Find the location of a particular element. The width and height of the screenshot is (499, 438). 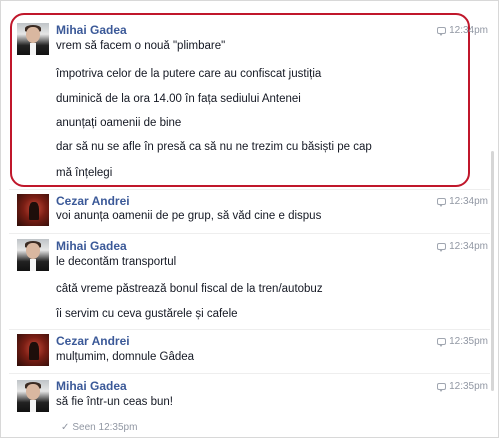

message-text: mă înțelegi is located at coordinates (84, 173).